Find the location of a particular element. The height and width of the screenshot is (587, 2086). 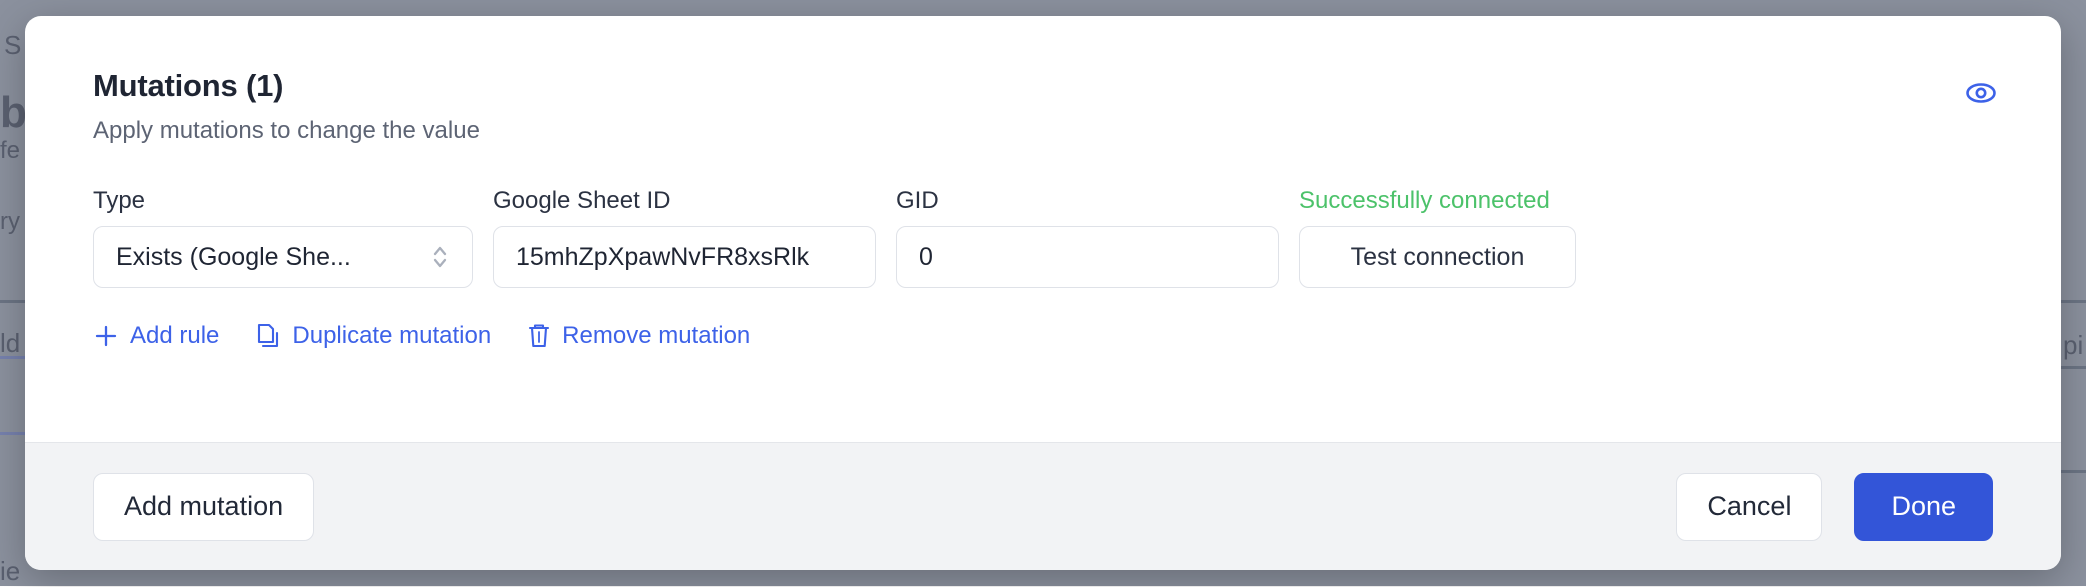

gid-field-group: GID 0 is located at coordinates (1087, 238).